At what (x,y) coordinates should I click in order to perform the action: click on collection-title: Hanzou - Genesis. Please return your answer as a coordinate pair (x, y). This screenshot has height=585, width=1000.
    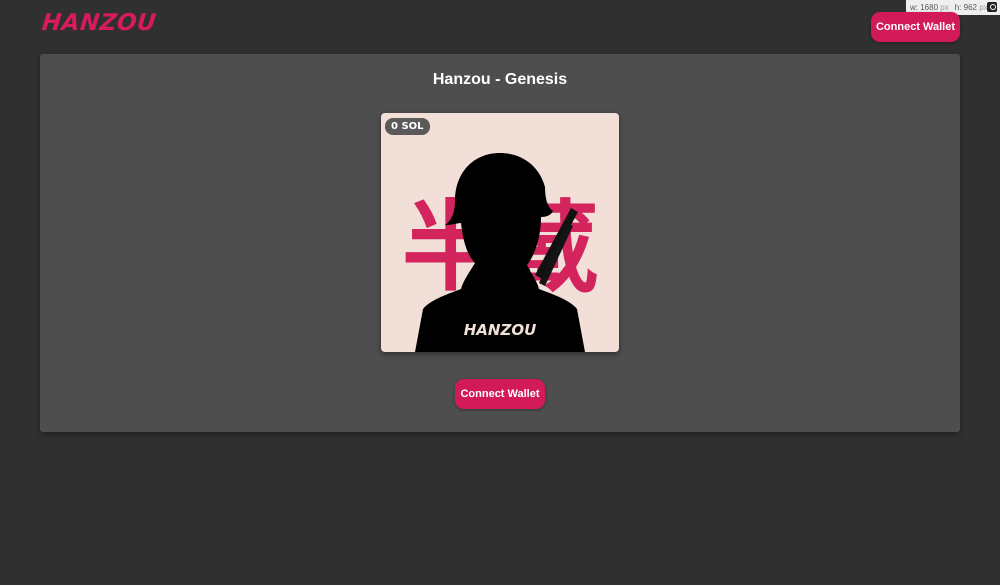
    Looking at the image, I should click on (500, 79).